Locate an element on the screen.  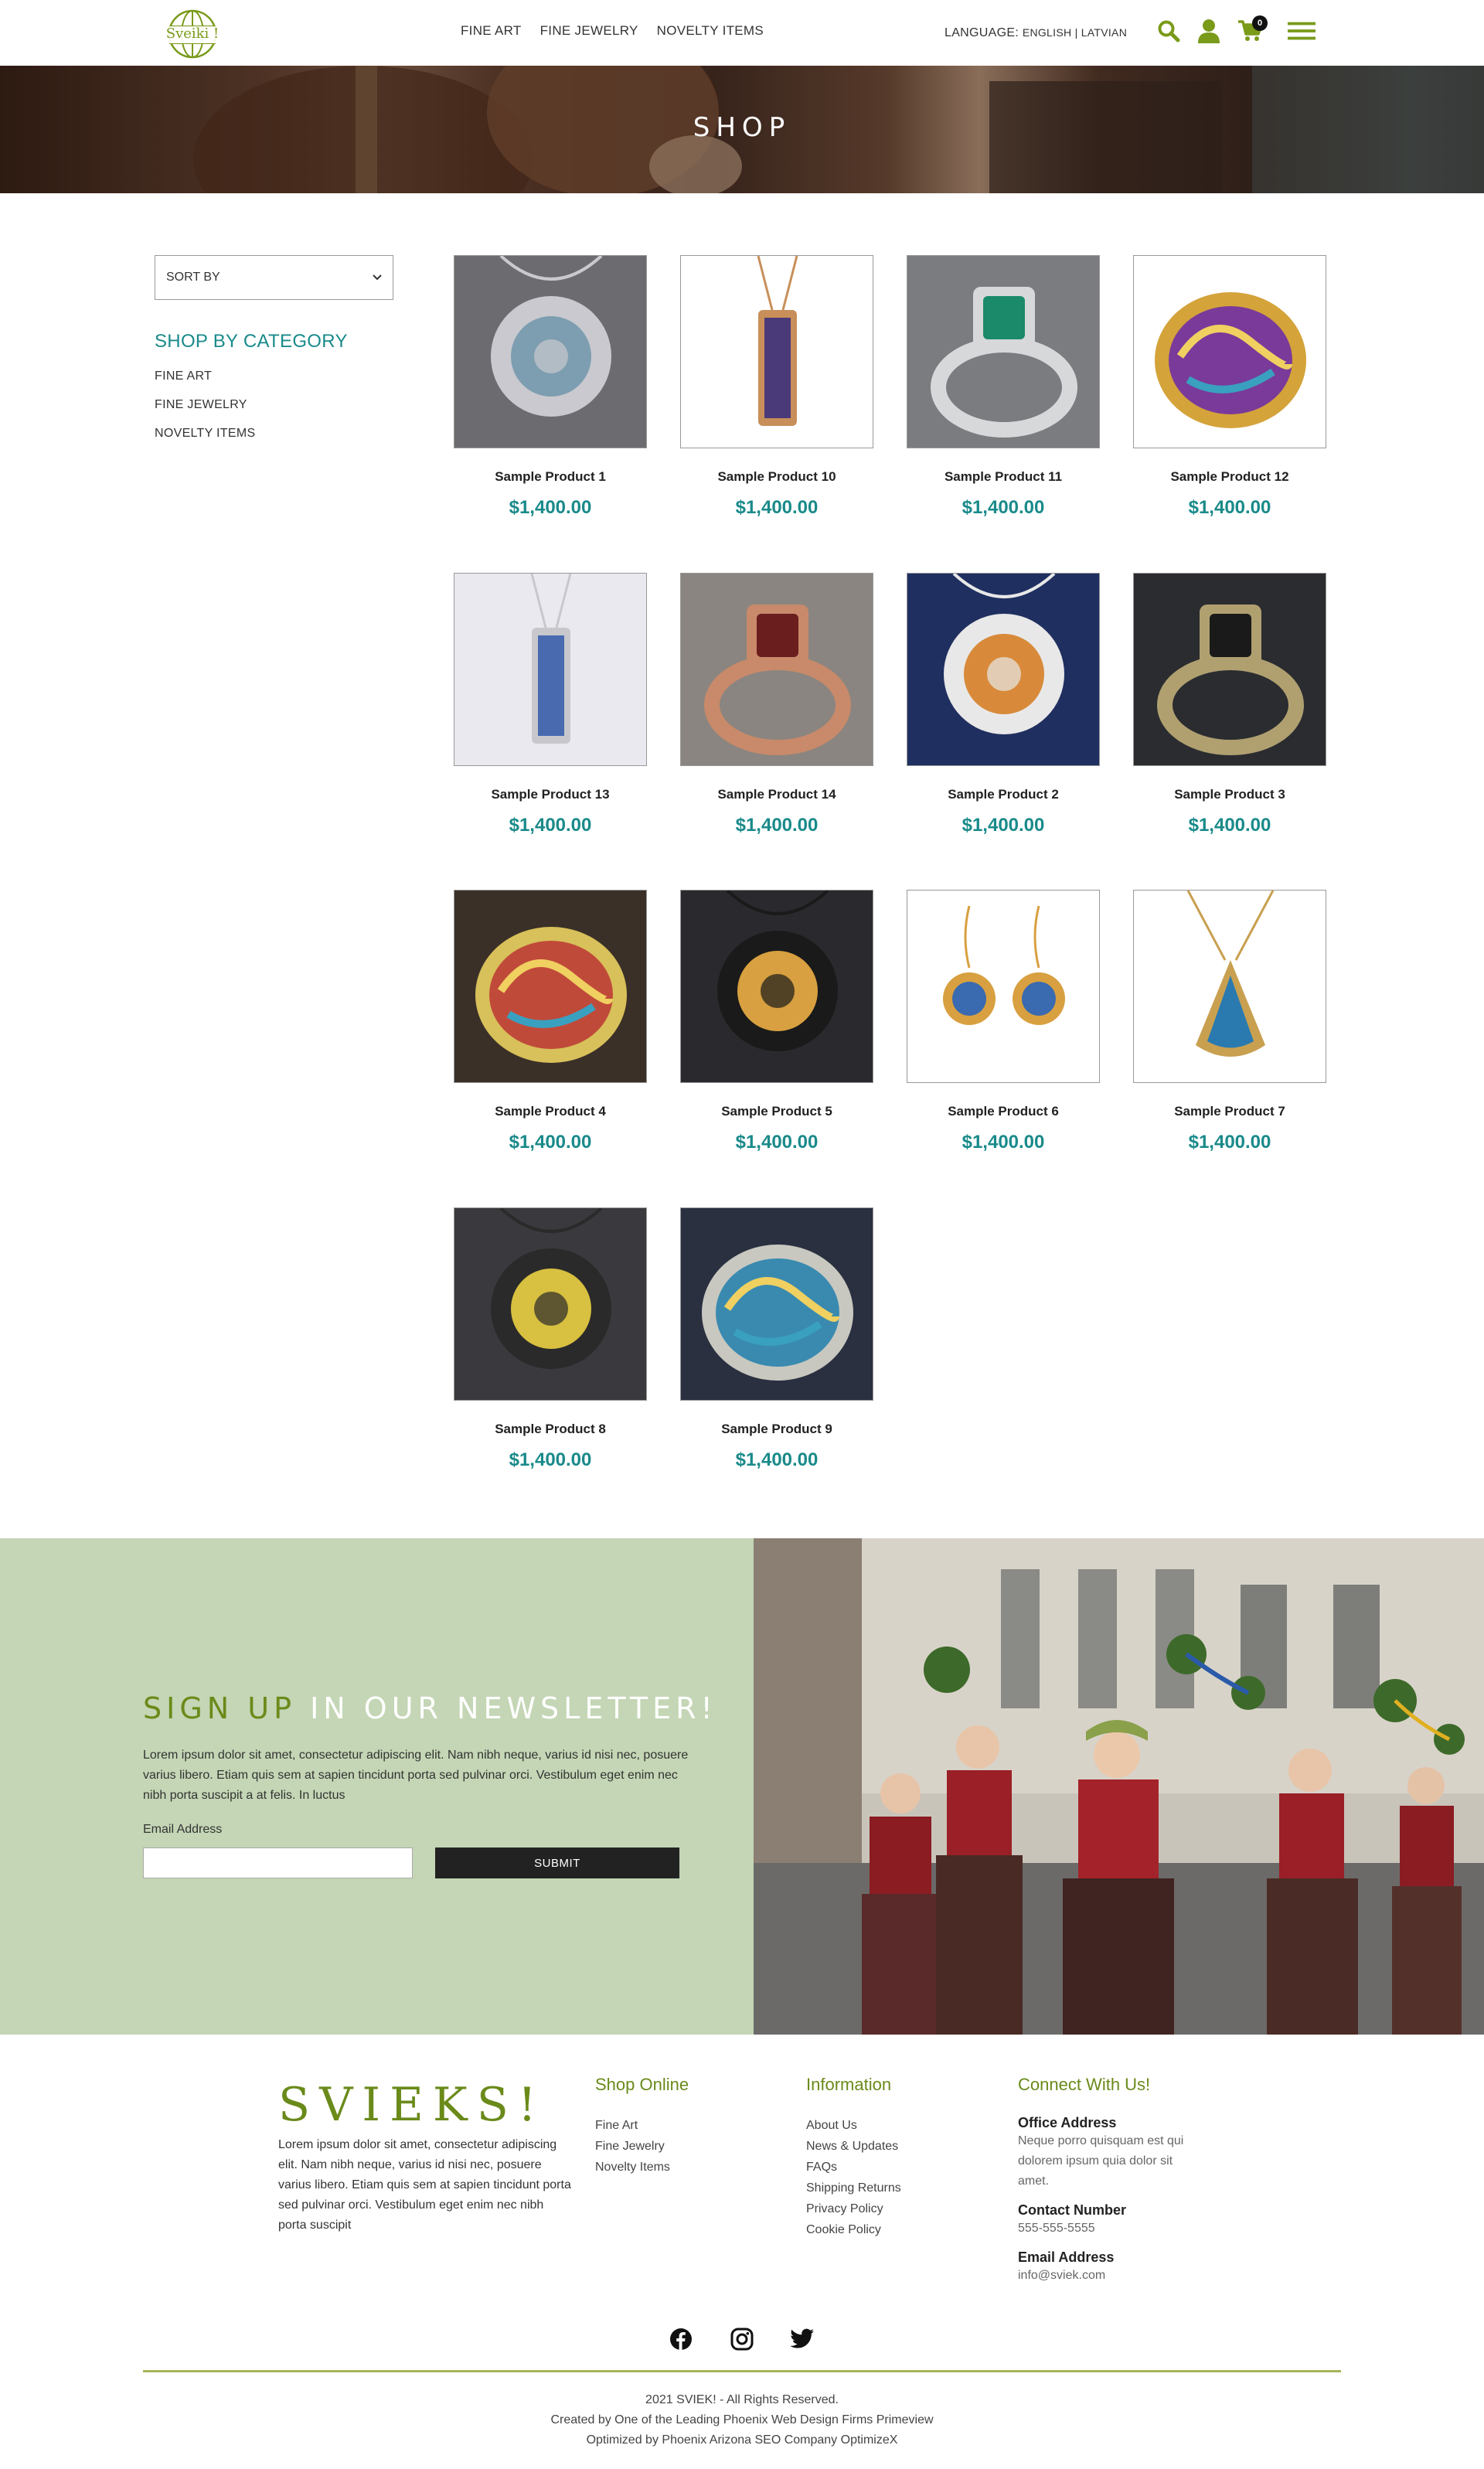
product-card: Sample Product 1 $1,400.00 is located at coordinates (550, 387).